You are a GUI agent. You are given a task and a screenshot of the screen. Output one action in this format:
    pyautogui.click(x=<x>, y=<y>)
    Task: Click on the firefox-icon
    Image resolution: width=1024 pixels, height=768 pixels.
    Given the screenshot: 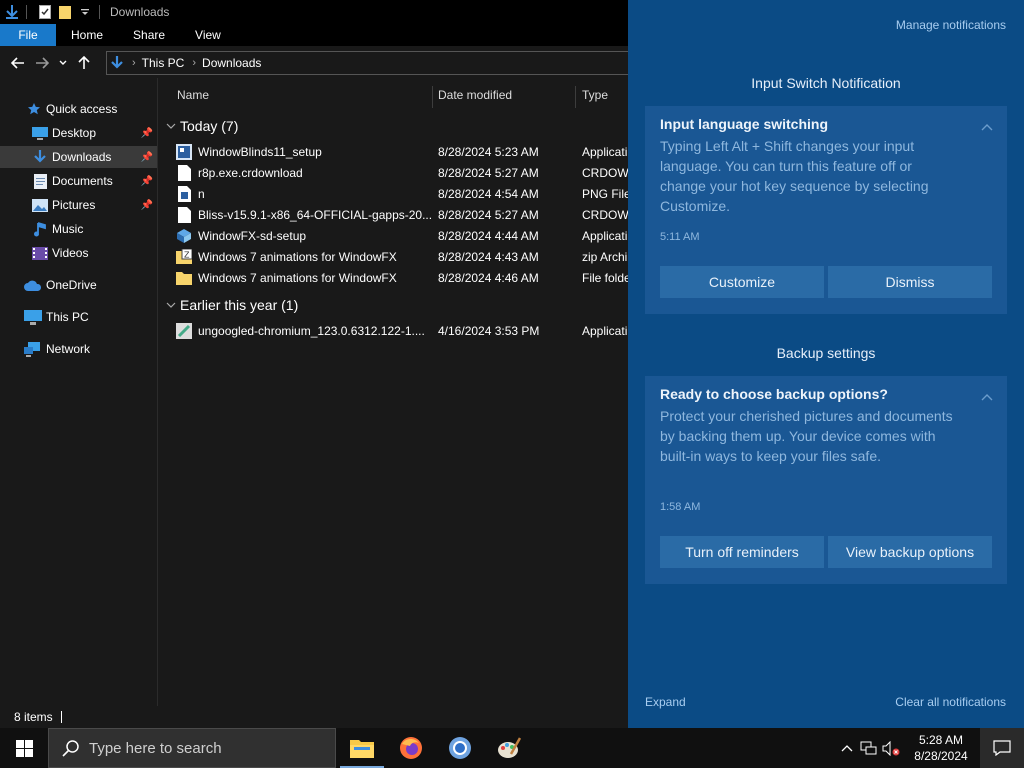 What is the action you would take?
    pyautogui.click(x=411, y=748)
    